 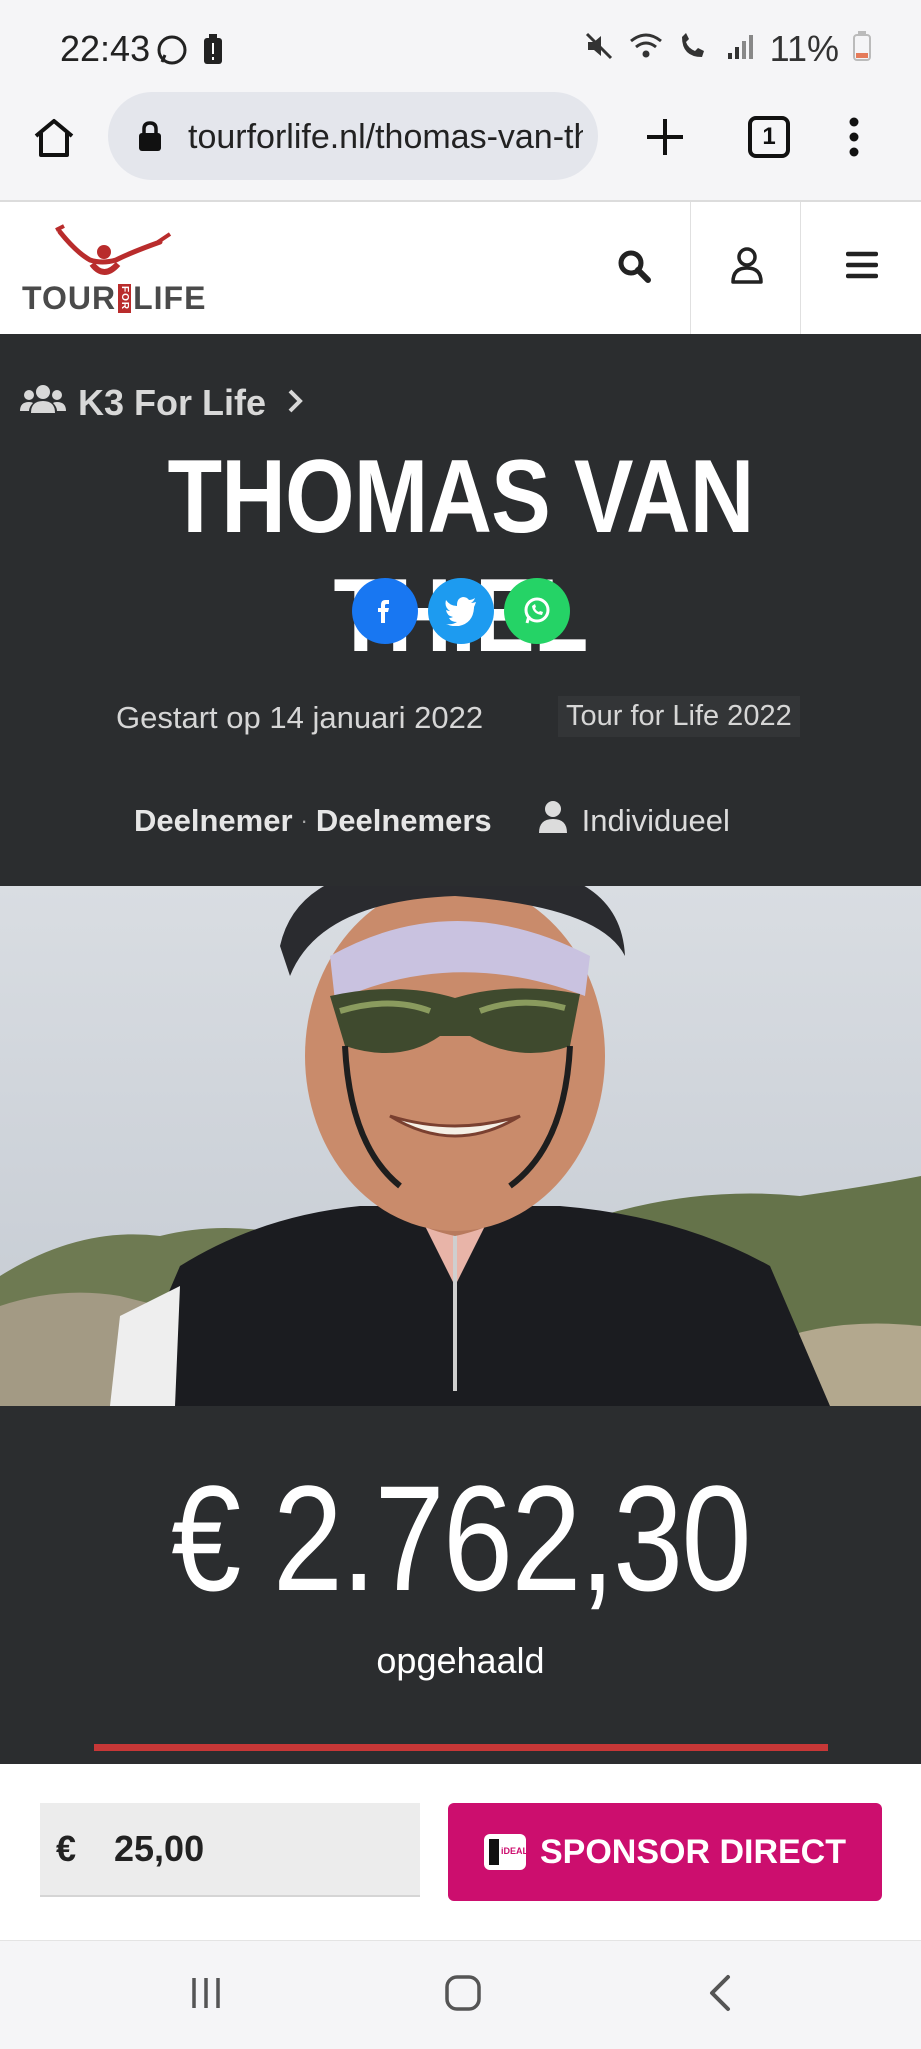 I want to click on tab-count: 1, so click(x=769, y=136).